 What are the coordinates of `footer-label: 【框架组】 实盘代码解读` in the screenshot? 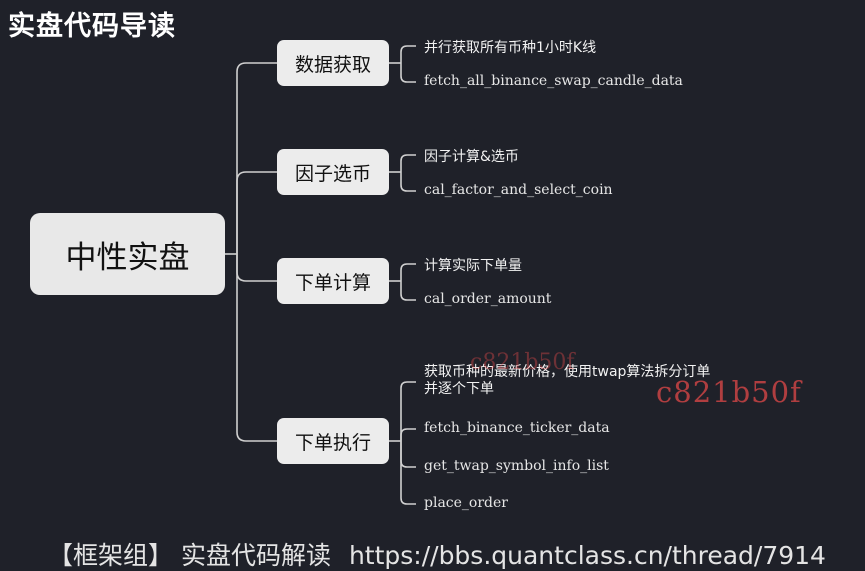 It's located at (189, 555).